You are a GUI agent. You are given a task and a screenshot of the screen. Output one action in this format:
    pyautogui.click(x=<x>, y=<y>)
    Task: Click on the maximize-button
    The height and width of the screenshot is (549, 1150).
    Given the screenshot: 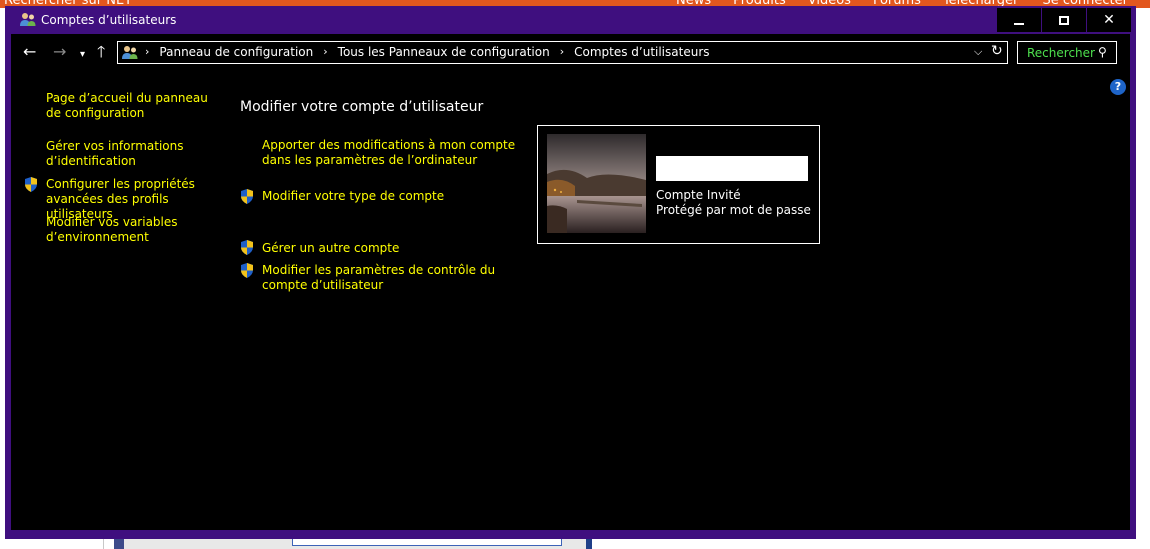 What is the action you would take?
    pyautogui.click(x=1064, y=20)
    